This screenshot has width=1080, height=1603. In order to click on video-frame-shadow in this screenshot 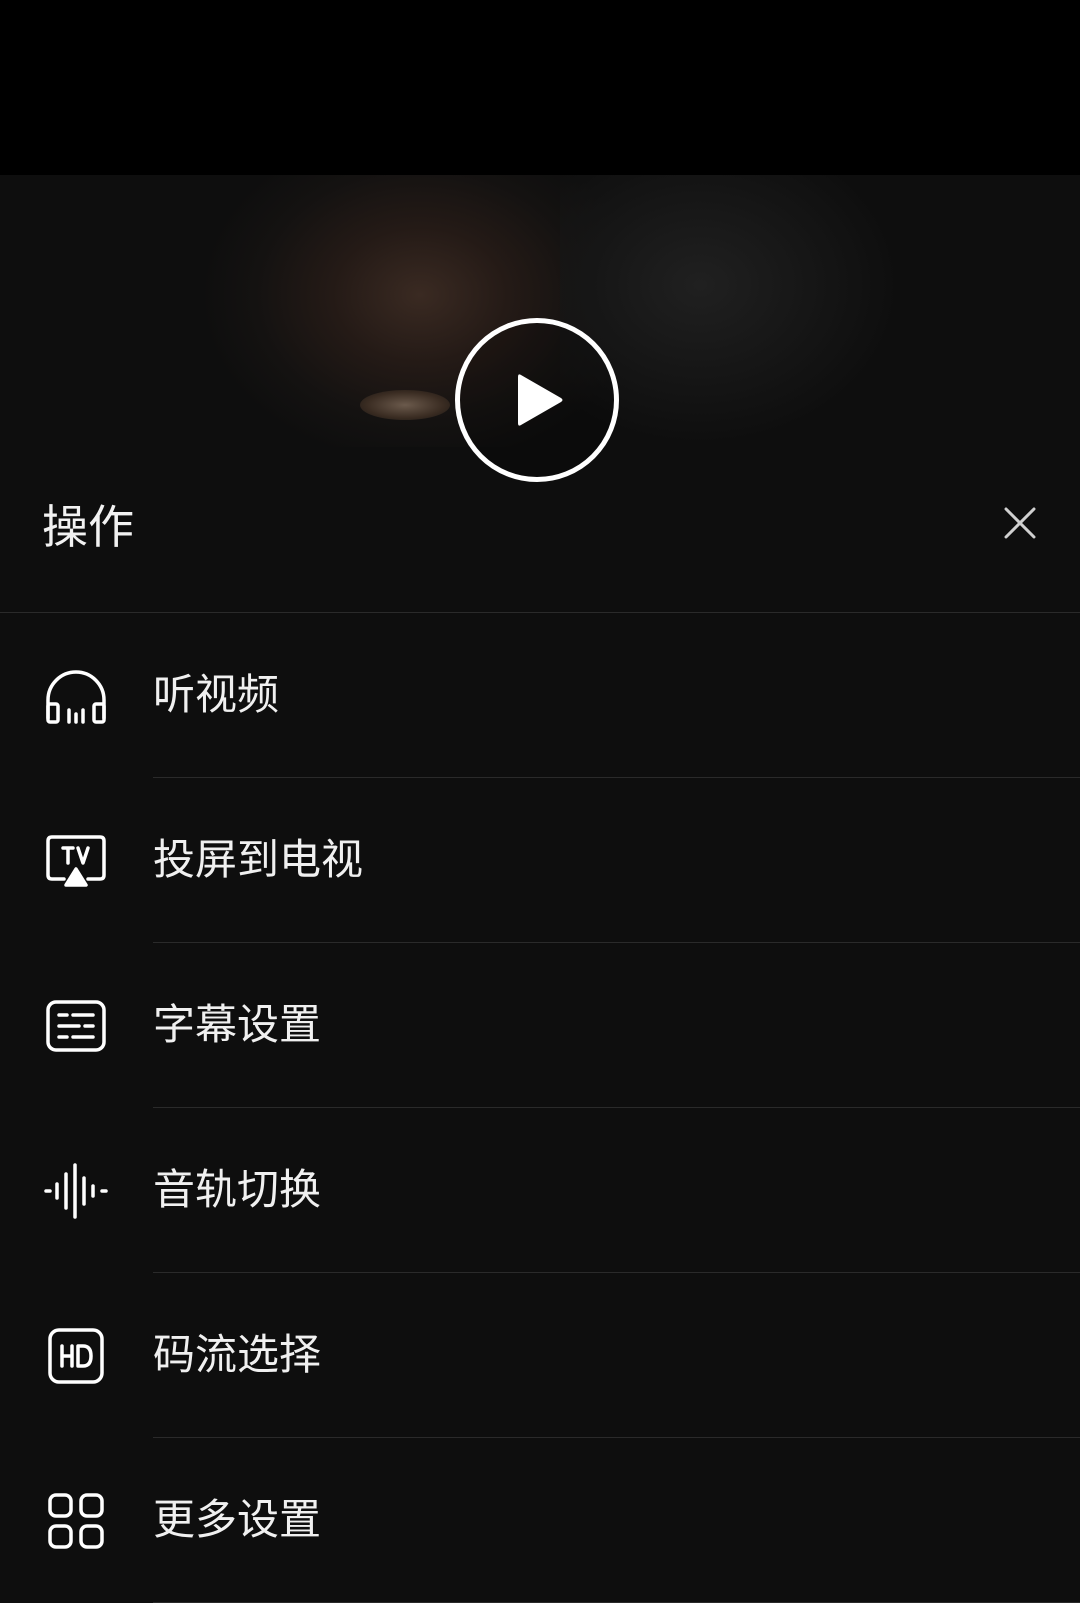, I will do `click(770, 311)`.